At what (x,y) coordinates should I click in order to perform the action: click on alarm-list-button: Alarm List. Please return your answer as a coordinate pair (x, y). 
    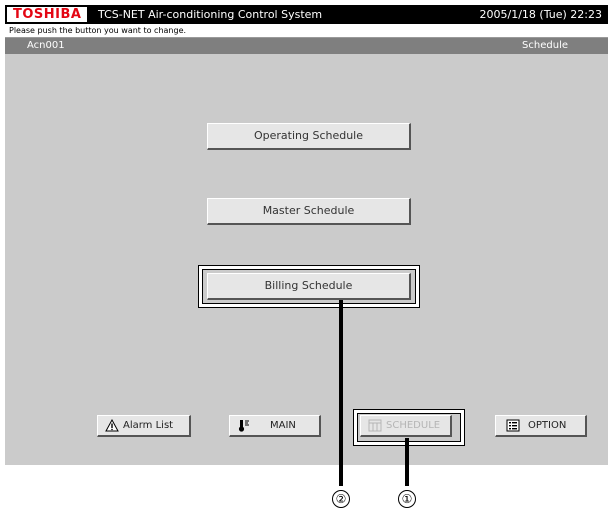
    Looking at the image, I should click on (144, 426).